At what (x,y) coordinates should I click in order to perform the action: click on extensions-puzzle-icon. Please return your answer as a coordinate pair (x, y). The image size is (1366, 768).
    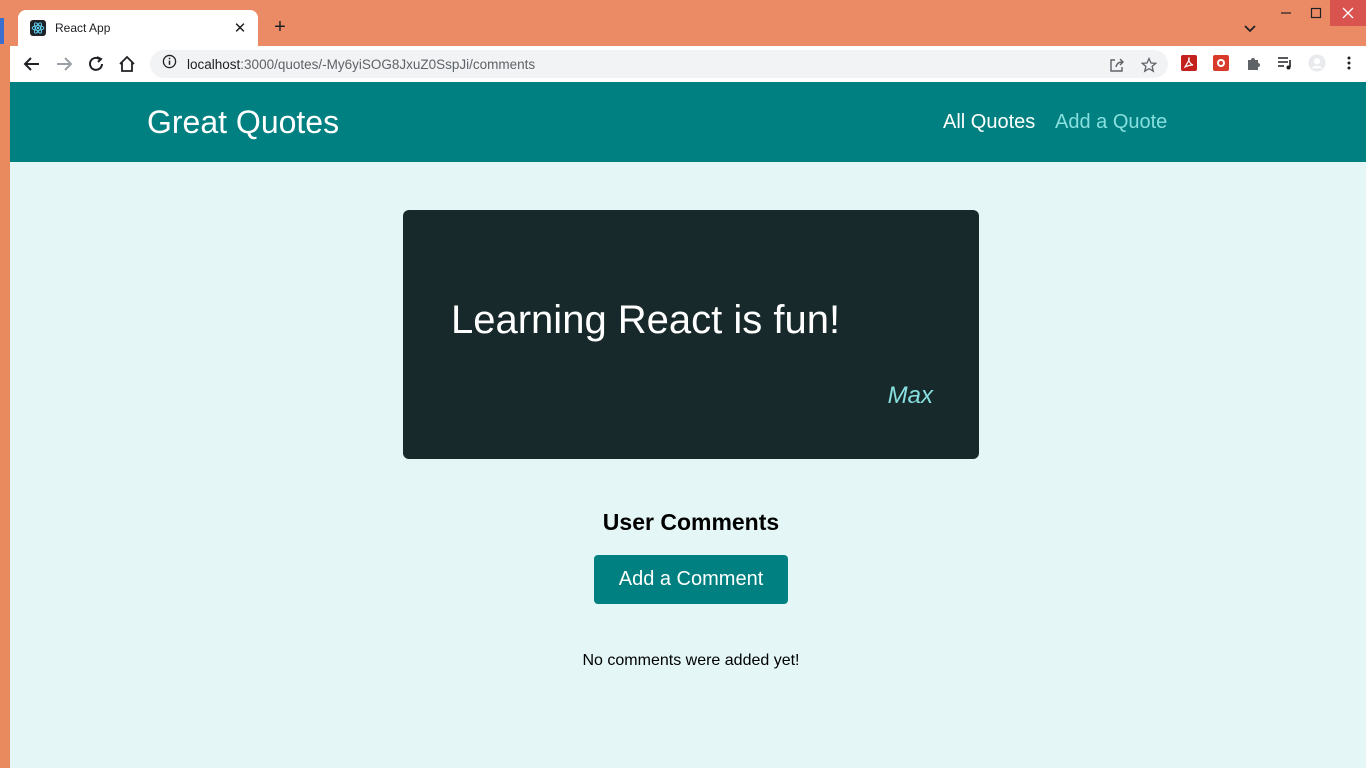
    Looking at the image, I should click on (1253, 63).